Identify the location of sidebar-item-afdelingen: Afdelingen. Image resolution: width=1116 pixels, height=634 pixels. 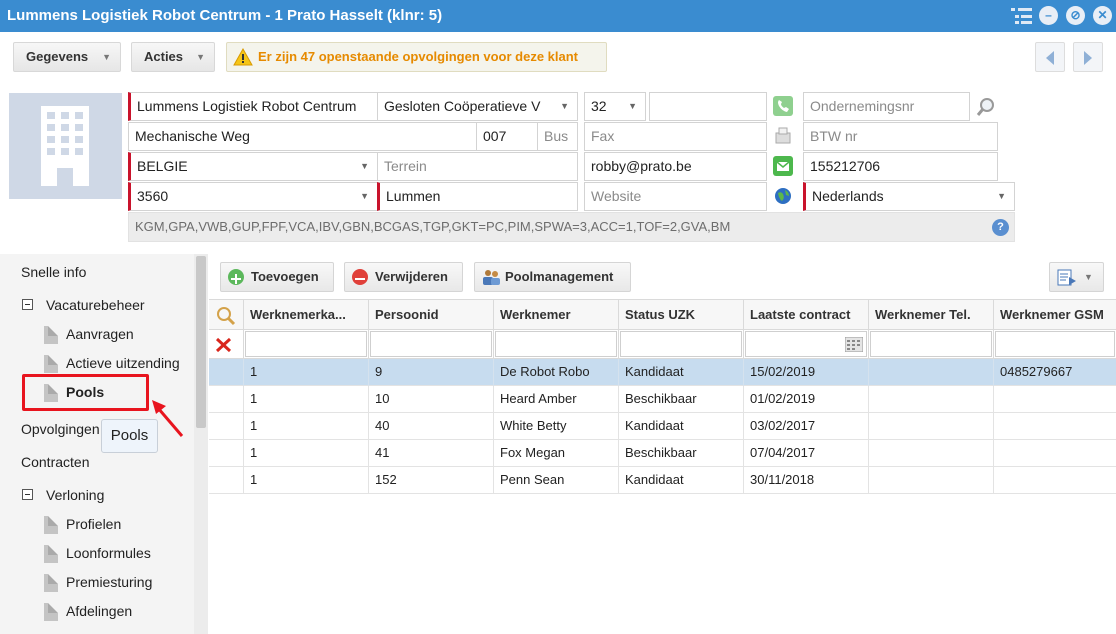
(99, 611).